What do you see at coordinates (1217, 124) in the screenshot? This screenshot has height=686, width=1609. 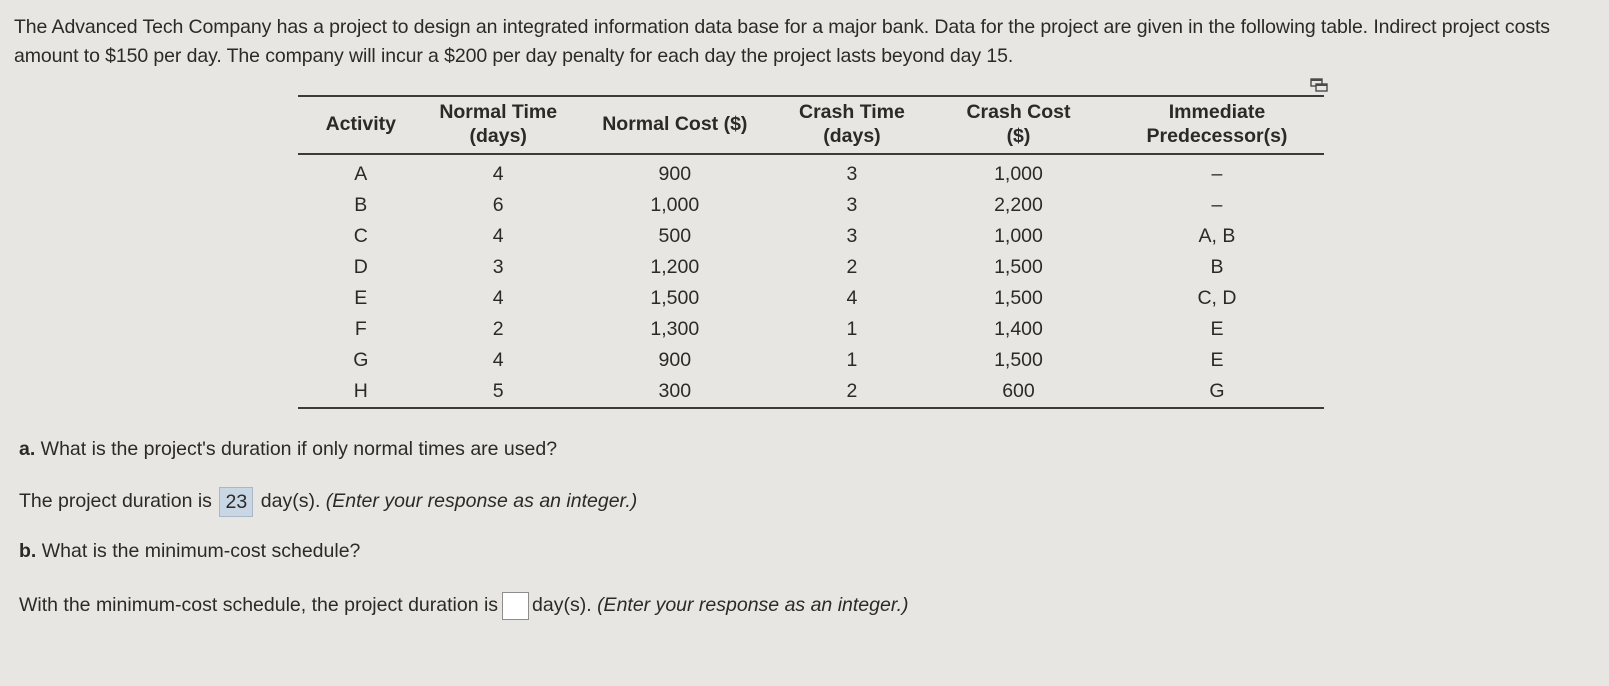 I see `header-predecessors: Immediate Predecessor(s)` at bounding box center [1217, 124].